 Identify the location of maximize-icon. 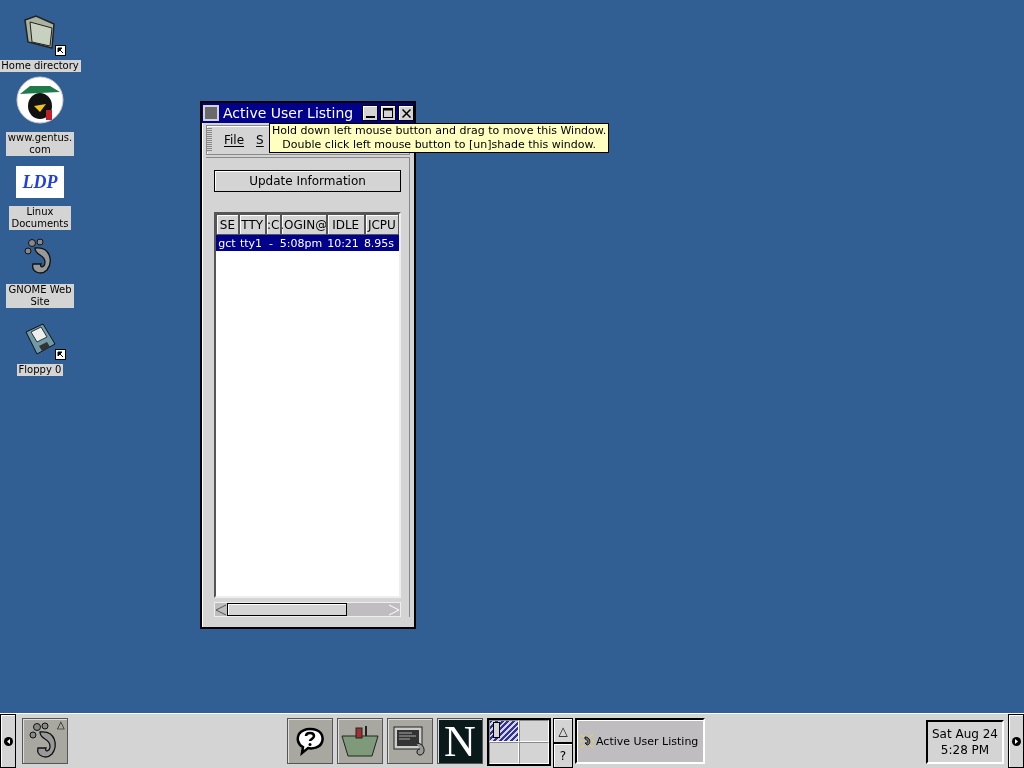
(388, 113).